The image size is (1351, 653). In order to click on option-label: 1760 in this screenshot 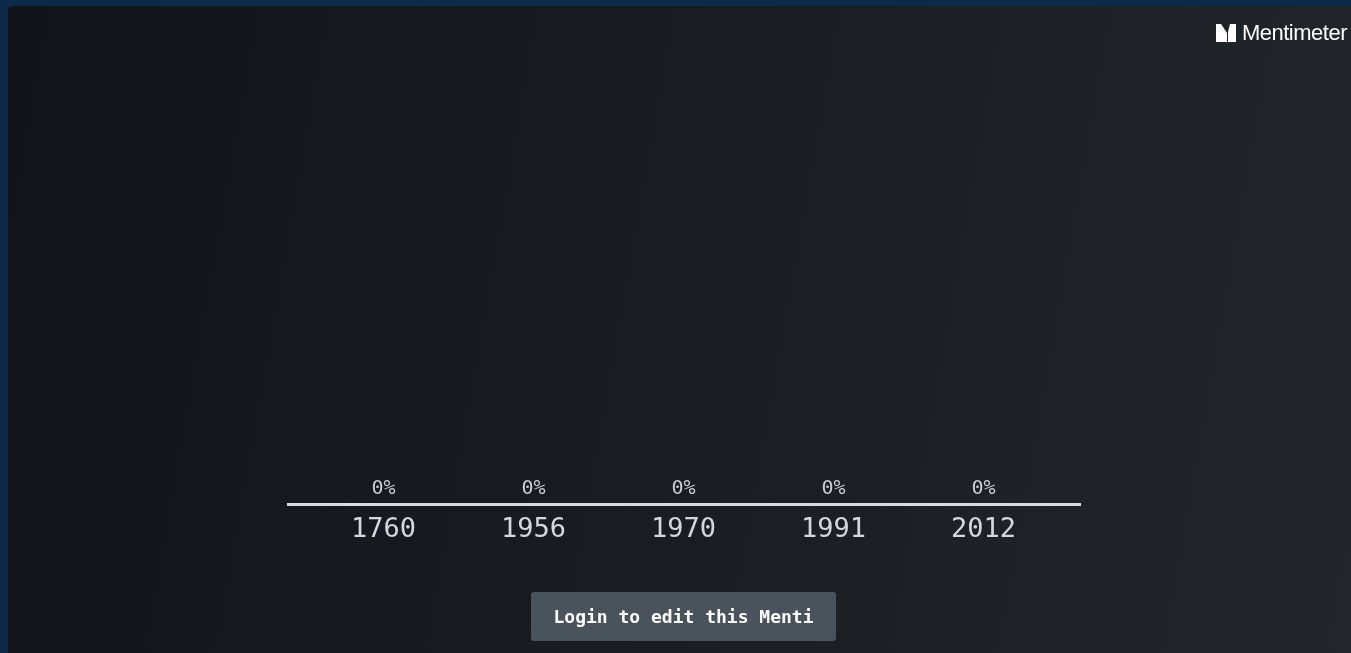, I will do `click(383, 528)`.